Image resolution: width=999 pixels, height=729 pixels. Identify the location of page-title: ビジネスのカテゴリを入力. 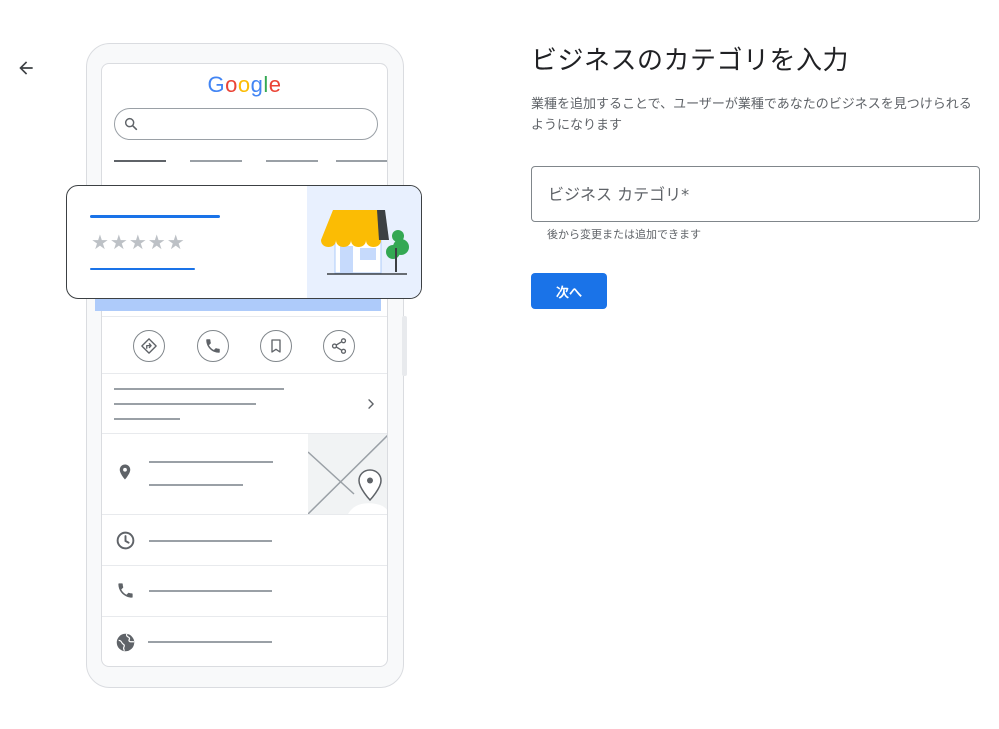
(690, 61).